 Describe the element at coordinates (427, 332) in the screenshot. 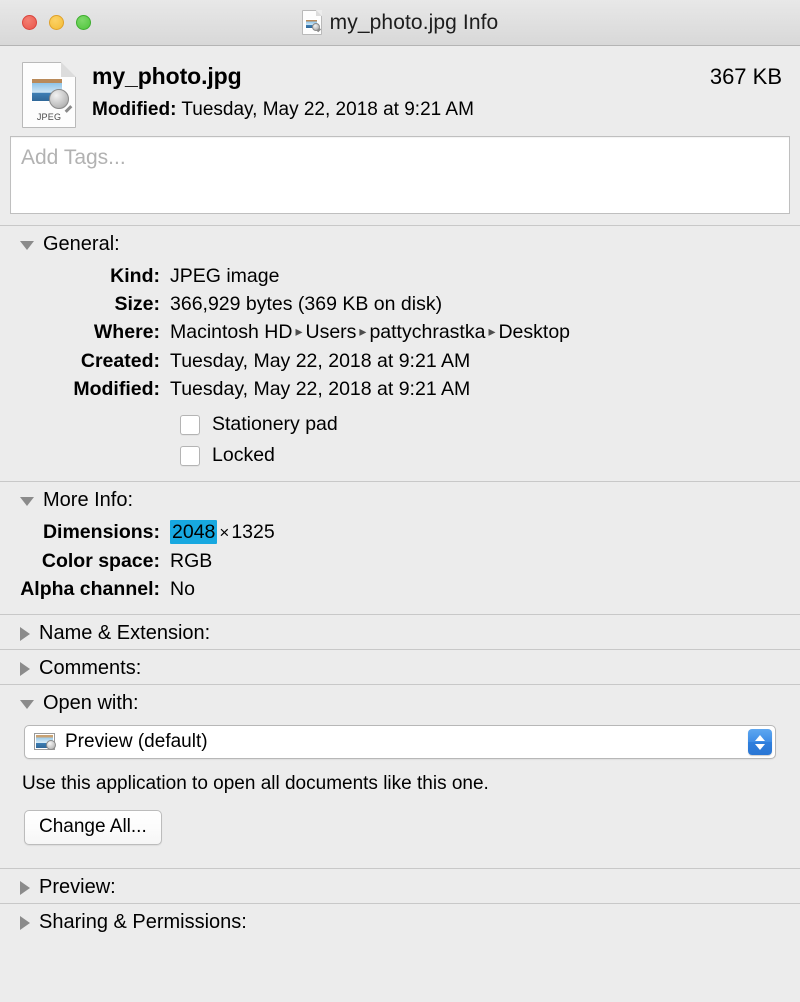

I see `path-segment: pattychrastka` at that location.